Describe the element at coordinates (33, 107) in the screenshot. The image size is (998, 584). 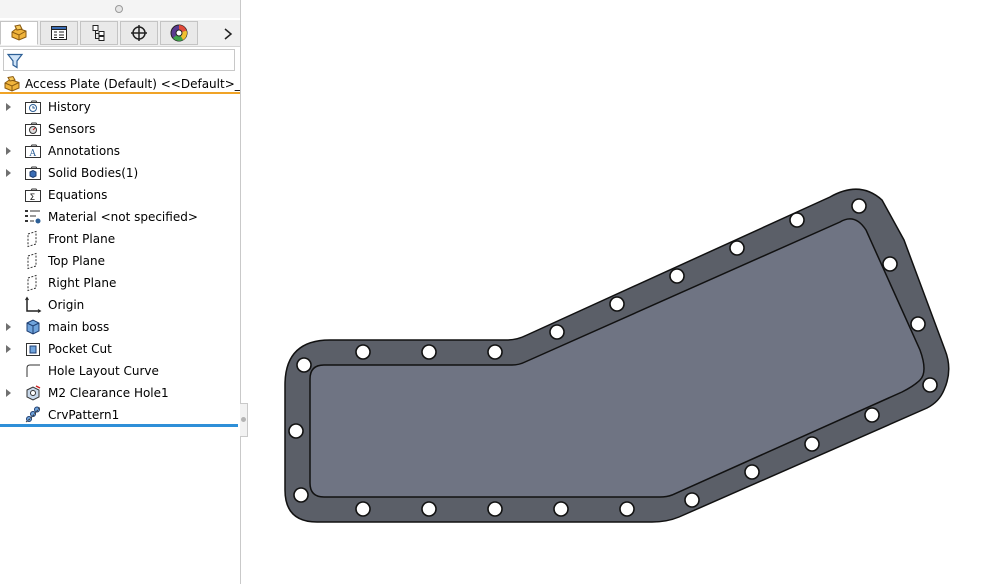
I see `history-folder-icon` at that location.